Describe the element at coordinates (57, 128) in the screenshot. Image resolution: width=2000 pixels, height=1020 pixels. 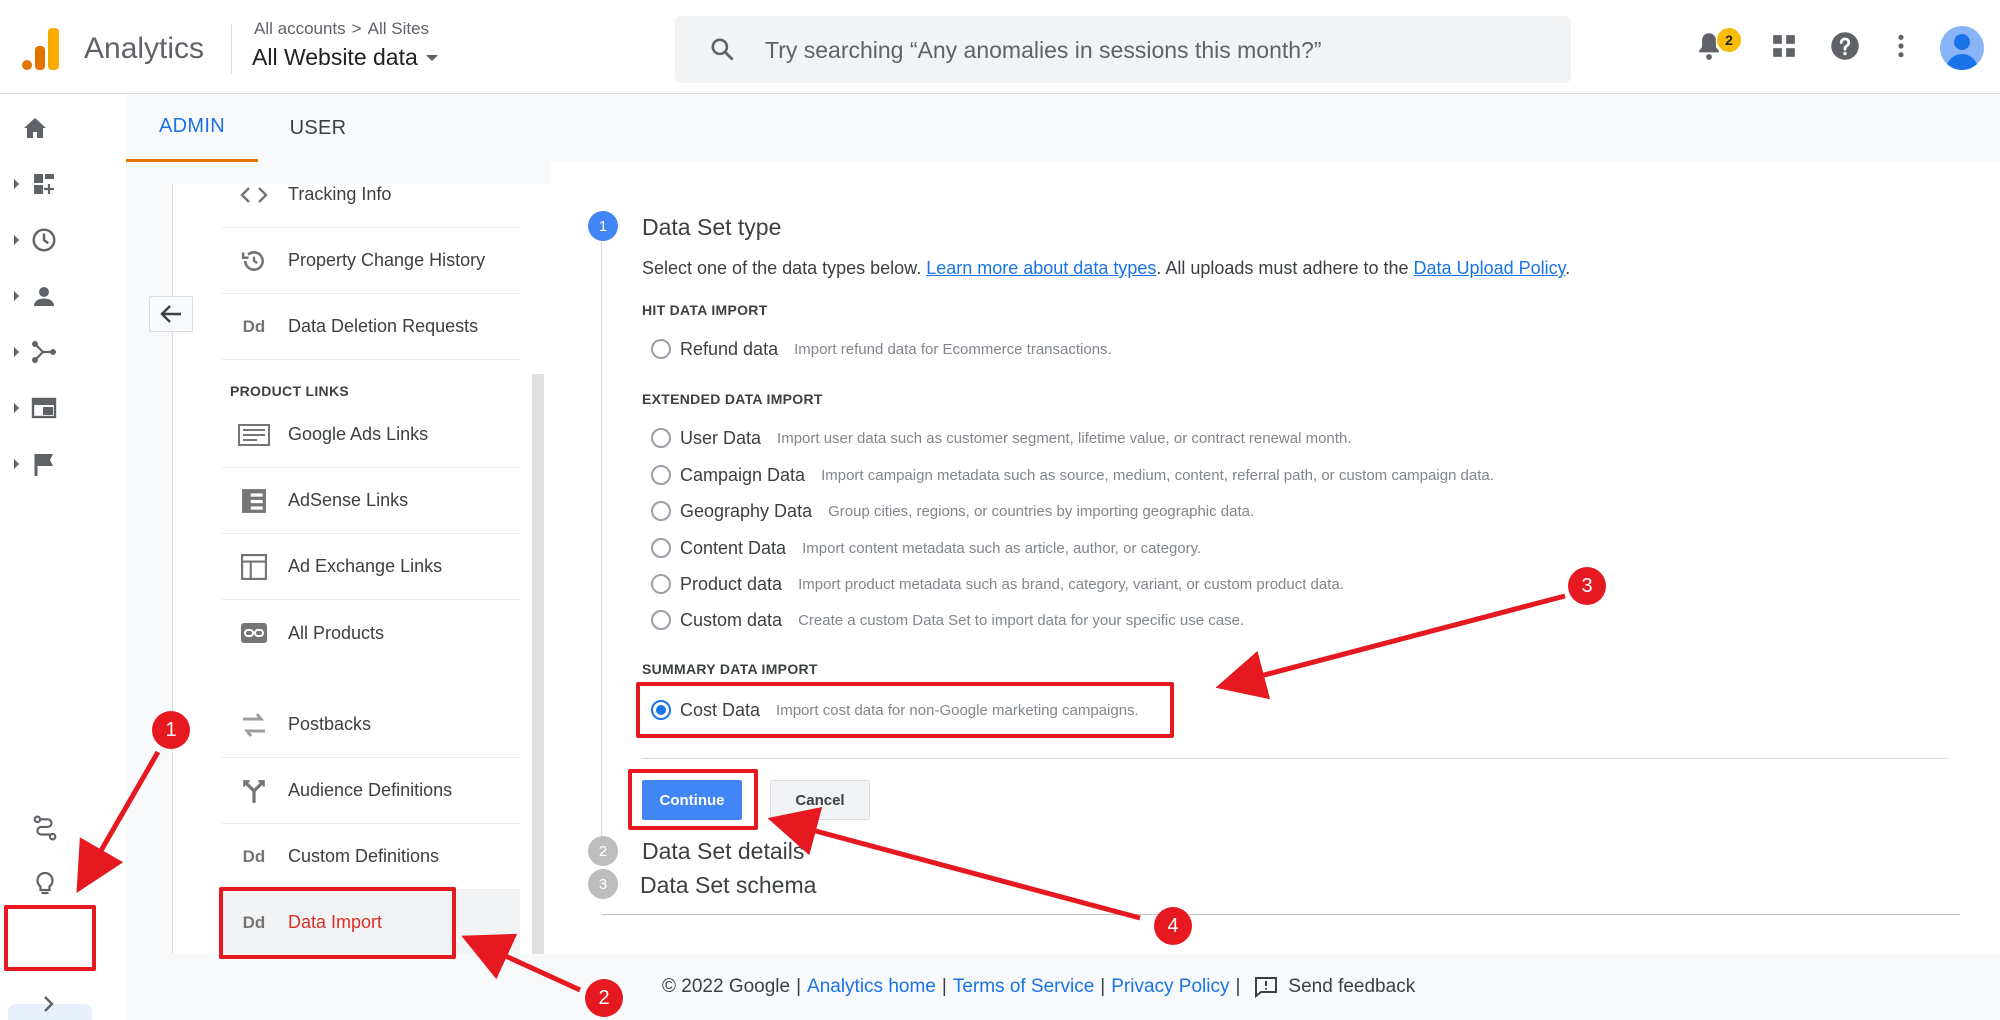
I see `rail-home` at that location.